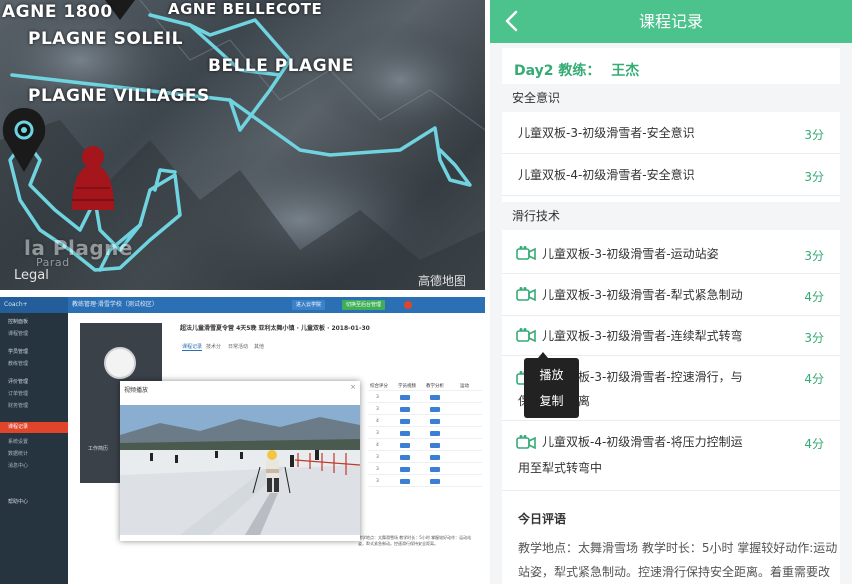 The height and width of the screenshot is (584, 852). I want to click on list-item: 儿童双板-3-初级滑雪者-运动站姿 3分, so click(671, 254).